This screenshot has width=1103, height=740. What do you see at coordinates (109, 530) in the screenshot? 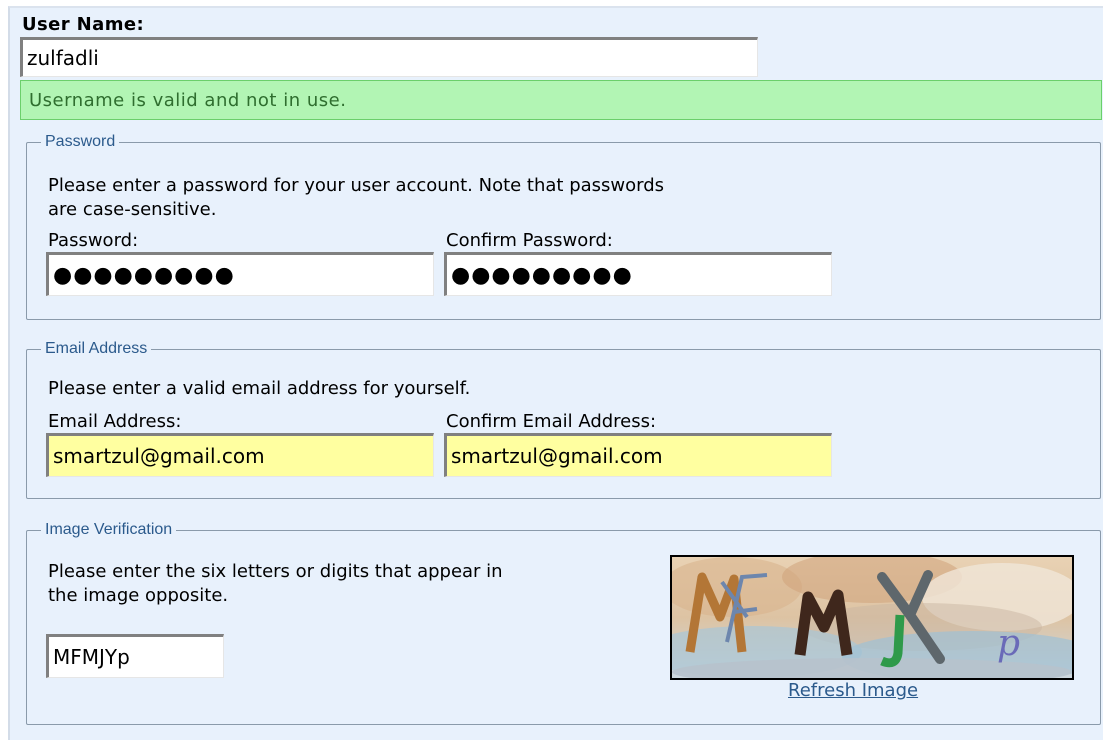
I see `image-verification-legend: Image Verification` at bounding box center [109, 530].